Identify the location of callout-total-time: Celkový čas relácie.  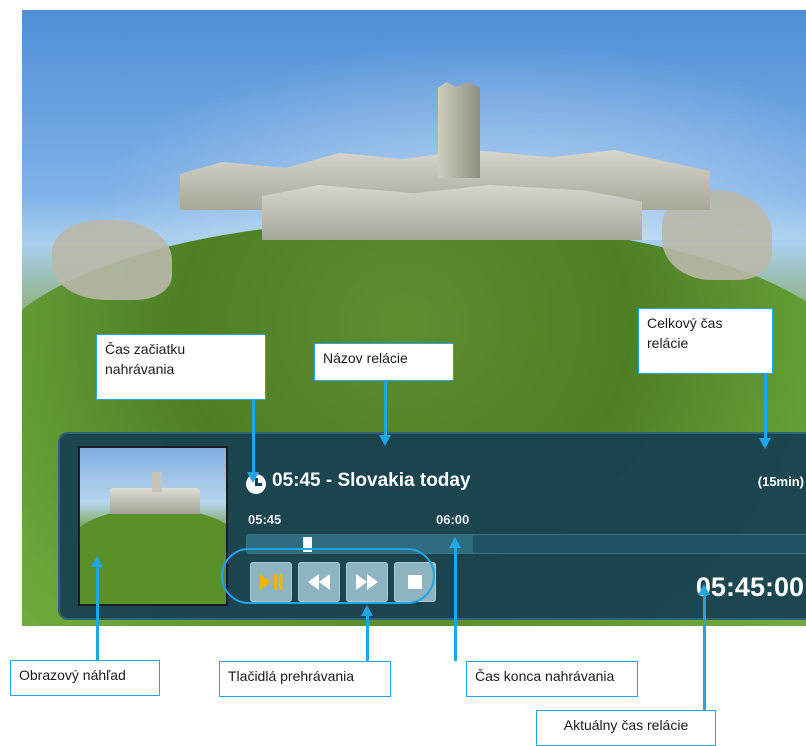
(705, 341).